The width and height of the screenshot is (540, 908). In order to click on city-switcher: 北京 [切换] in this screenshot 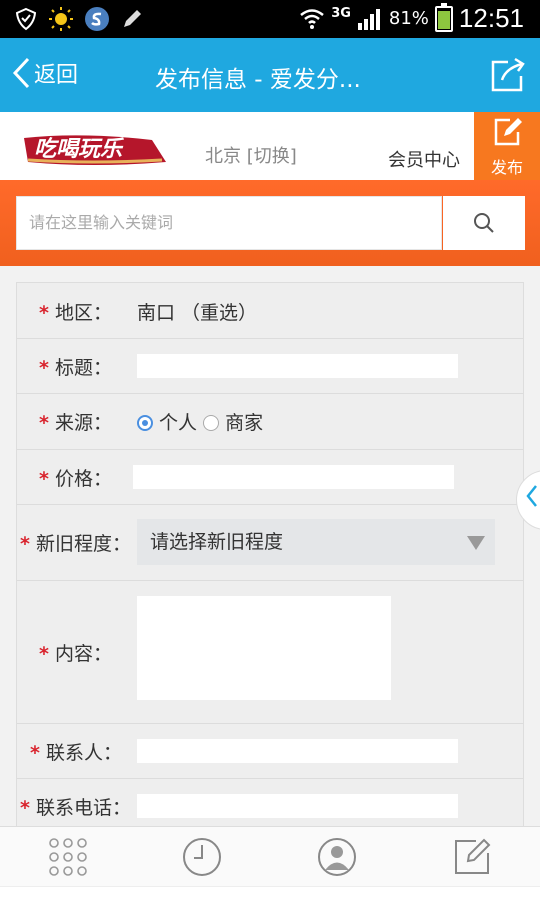, I will do `click(251, 155)`.